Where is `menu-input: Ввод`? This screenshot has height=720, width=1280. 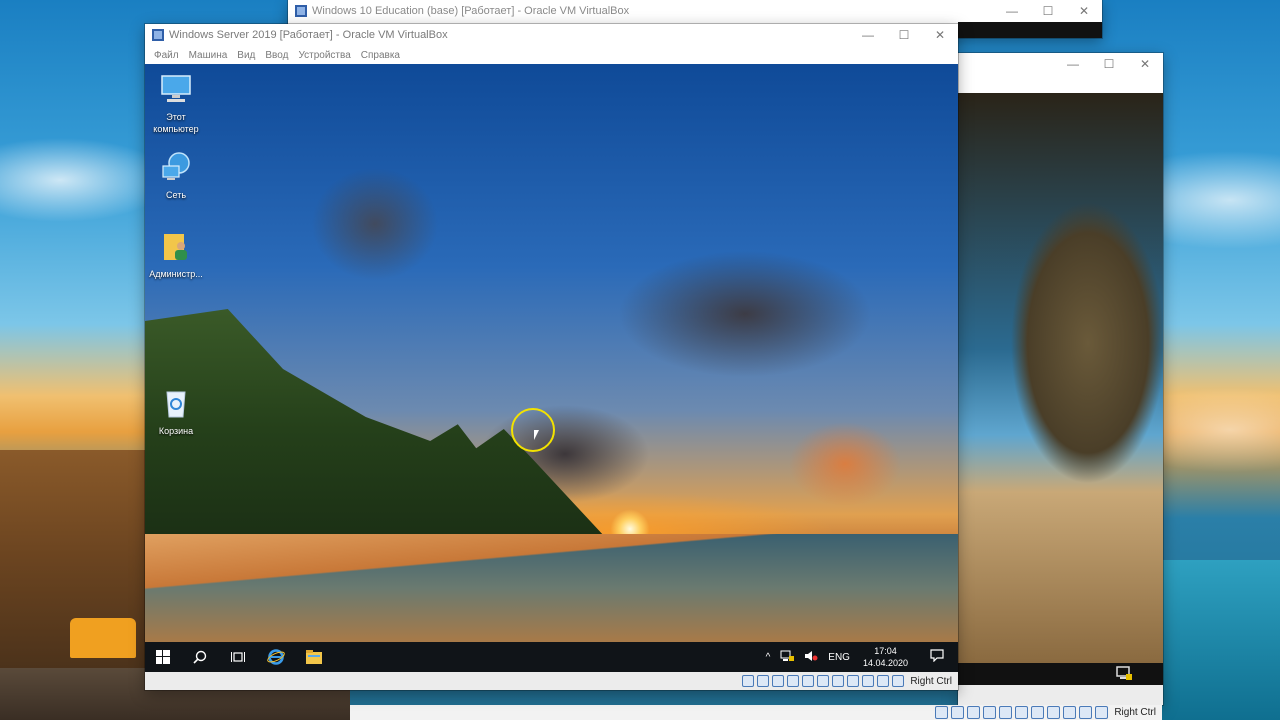 menu-input: Ввод is located at coordinates (276, 55).